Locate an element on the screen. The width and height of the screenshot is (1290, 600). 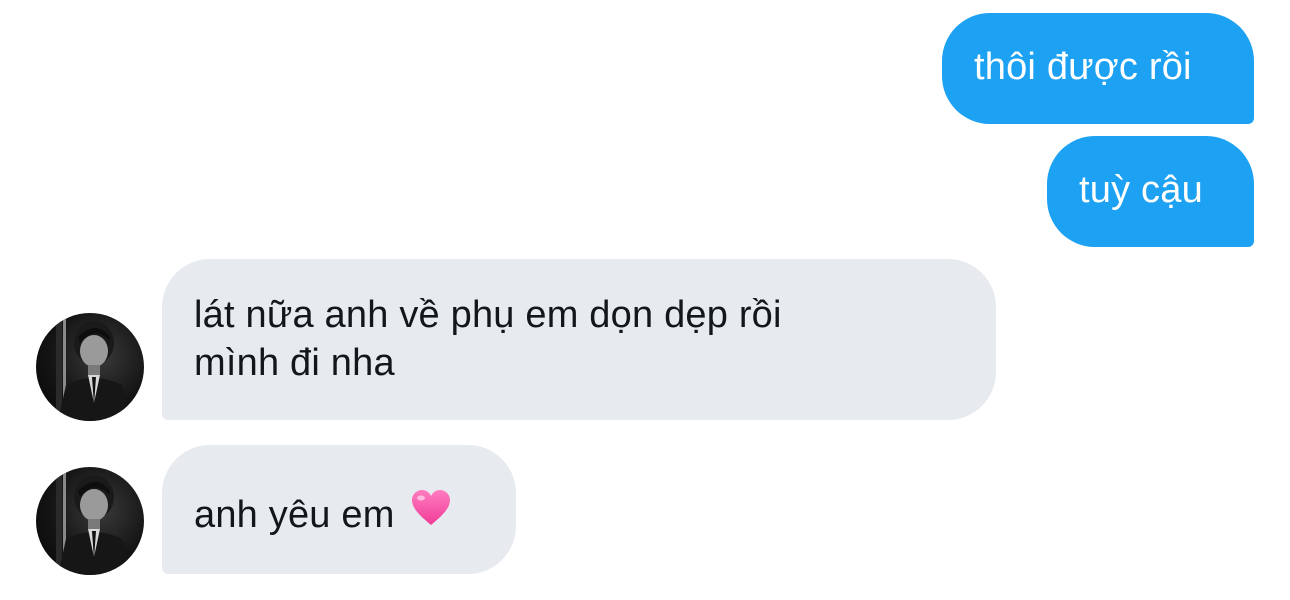
message-text: anh yêu em is located at coordinates (294, 515).